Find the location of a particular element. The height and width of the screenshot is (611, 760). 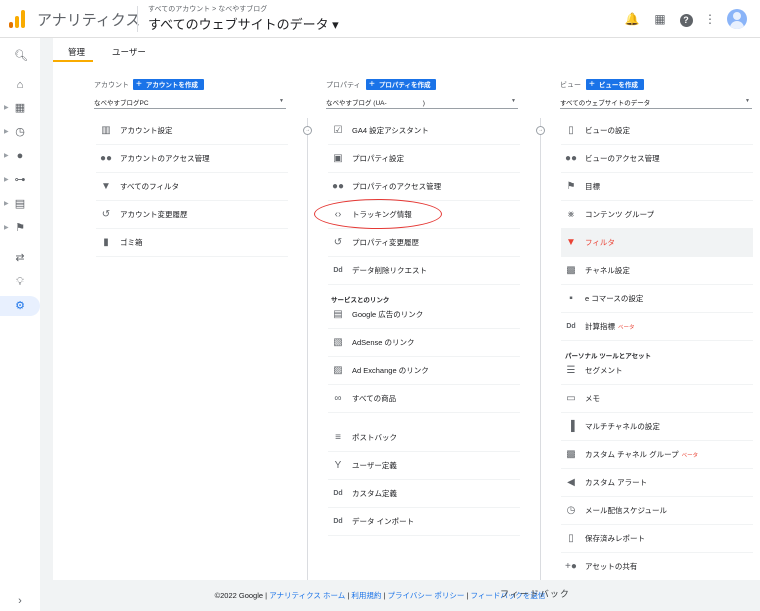

insights-icon: 💡︎ is located at coordinates (20, 282).